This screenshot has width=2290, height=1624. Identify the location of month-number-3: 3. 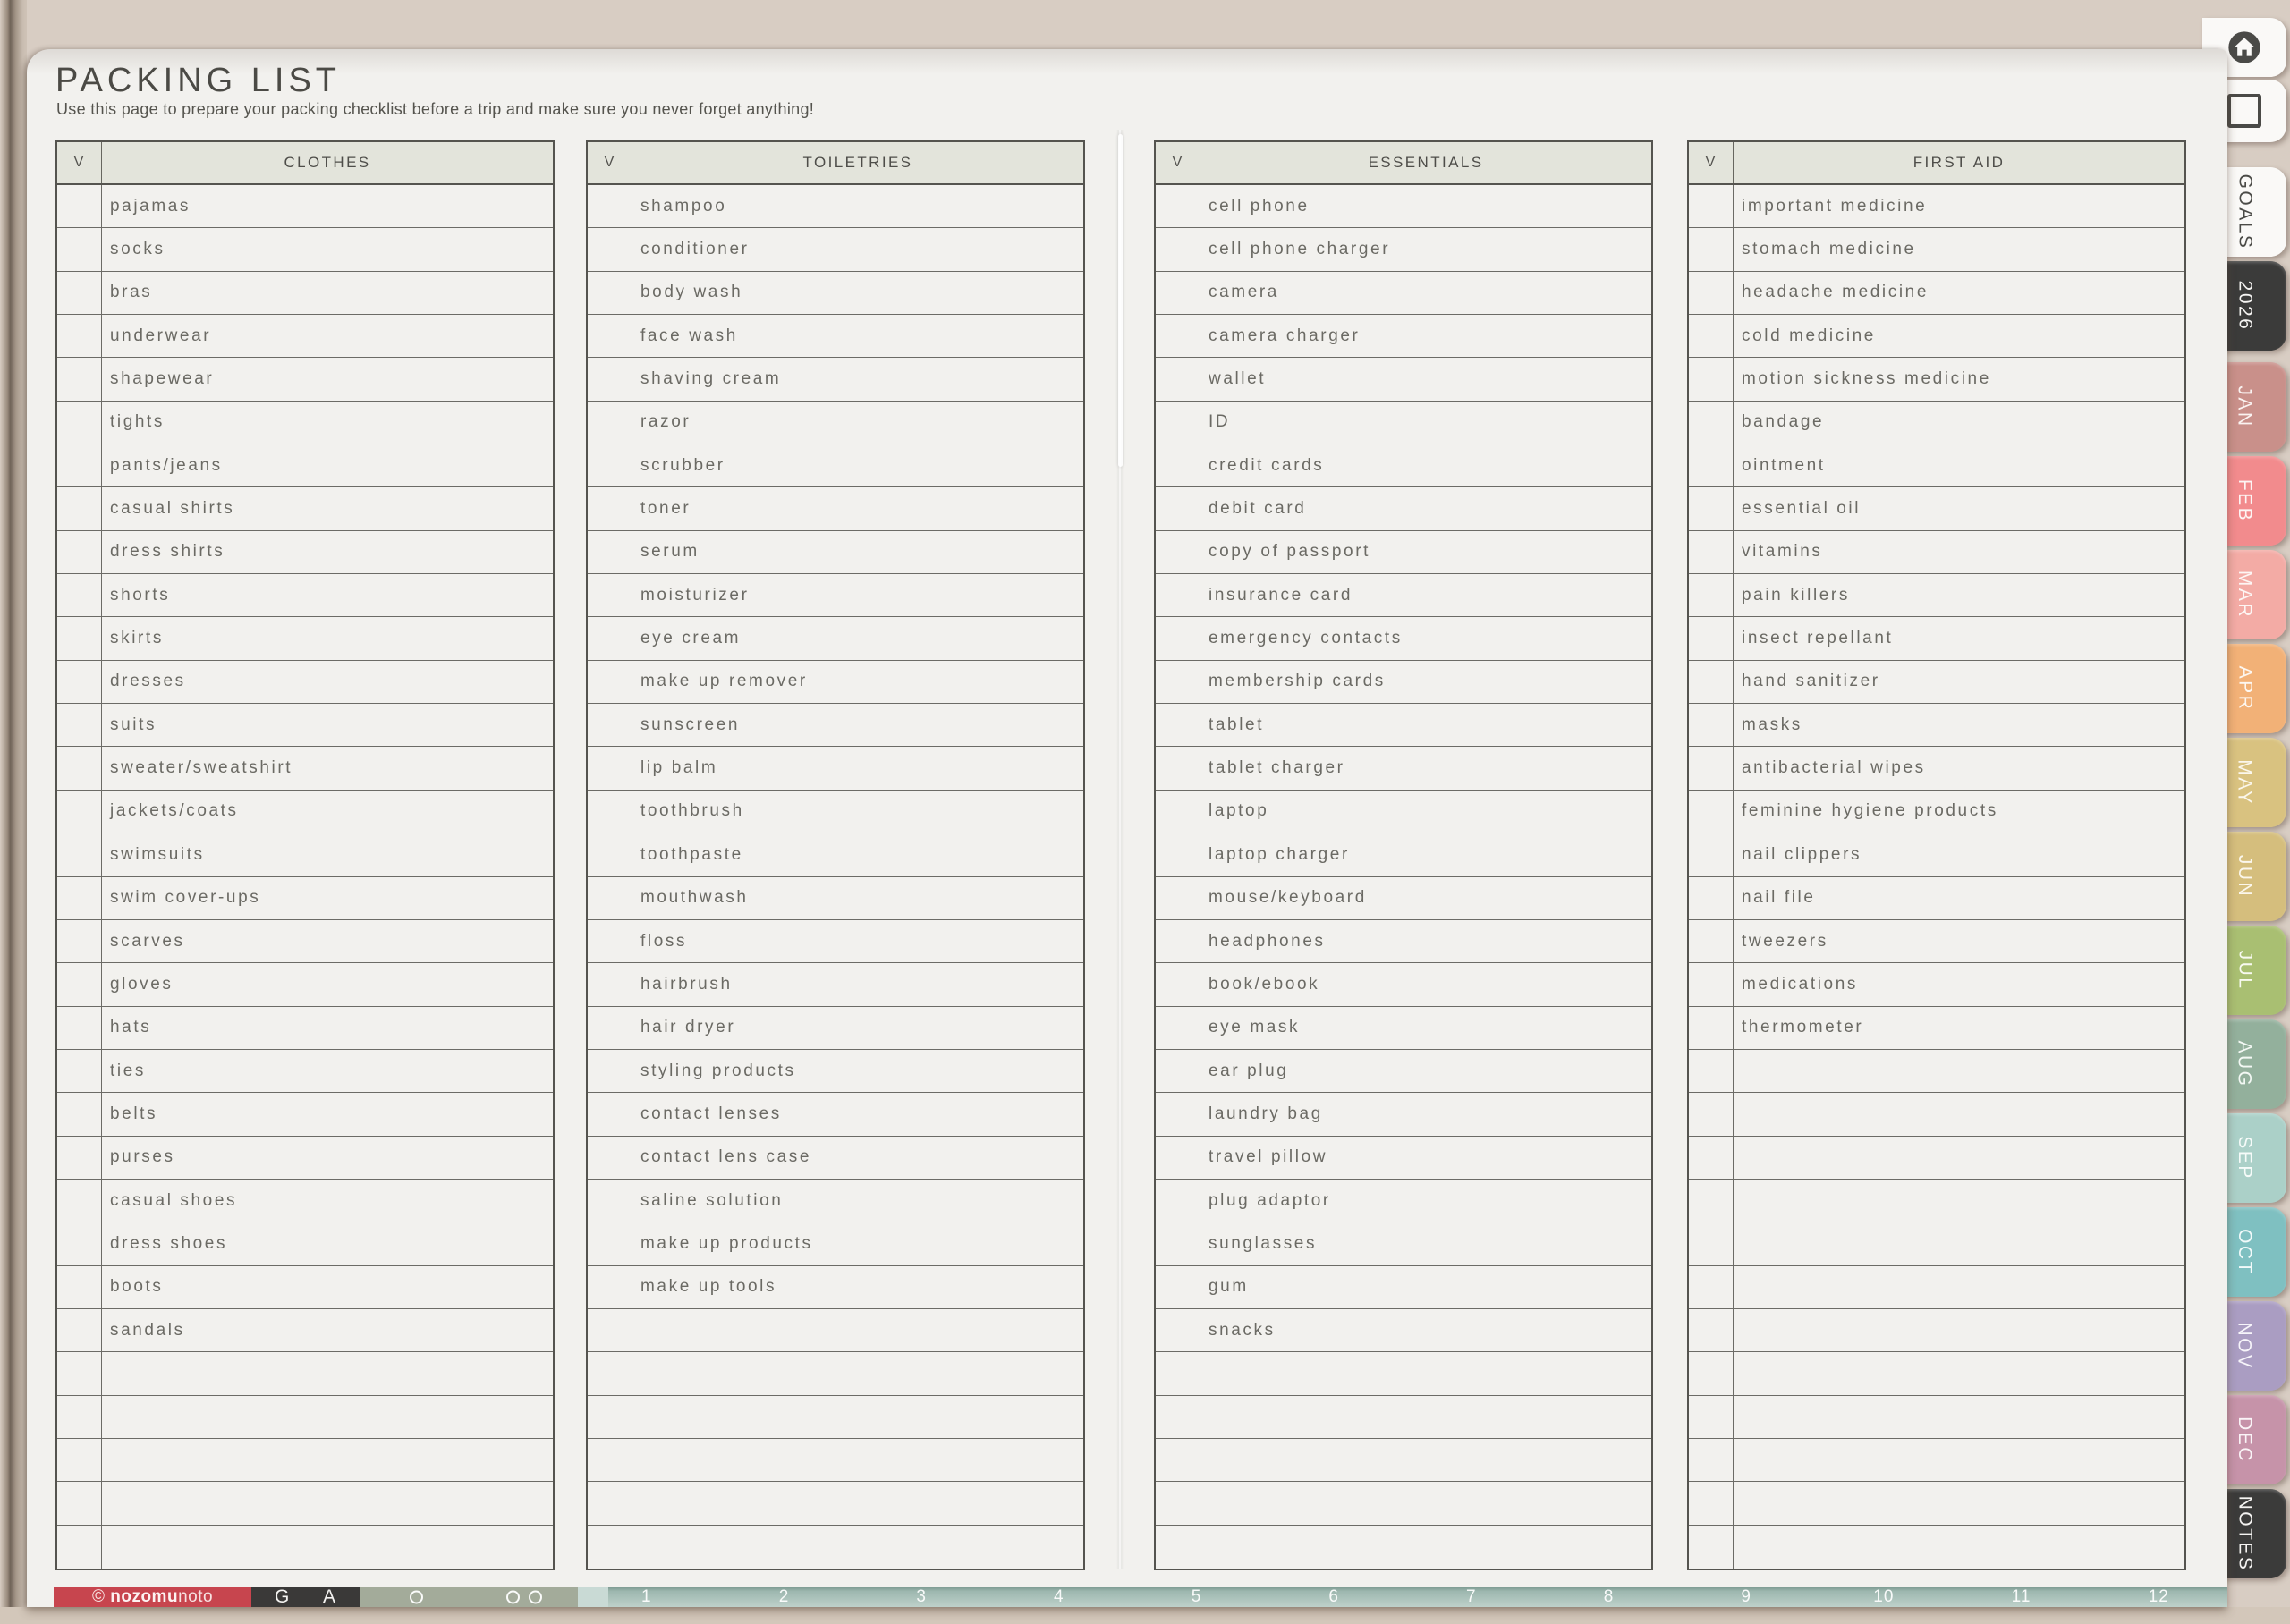
(921, 1597).